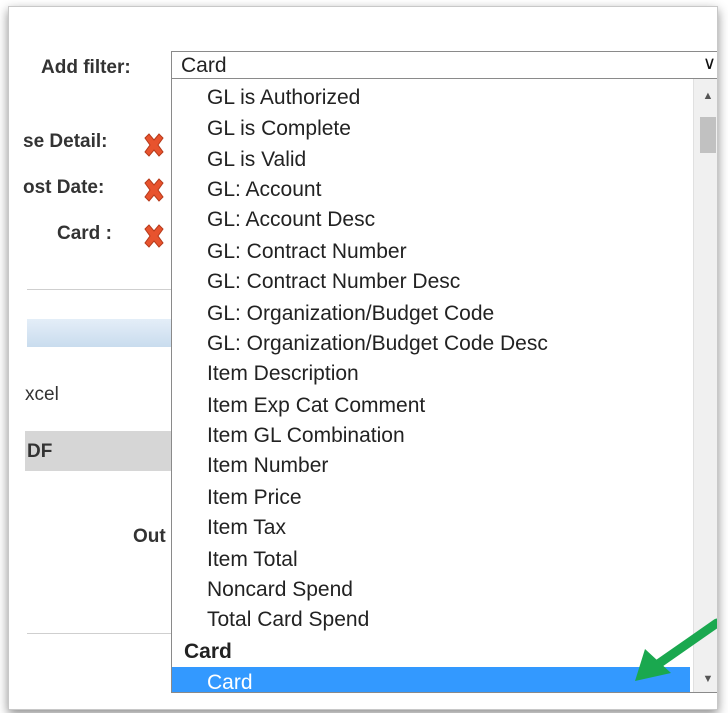  What do you see at coordinates (279, 129) in the screenshot?
I see `option-gl-is-complete: GL is Complete` at bounding box center [279, 129].